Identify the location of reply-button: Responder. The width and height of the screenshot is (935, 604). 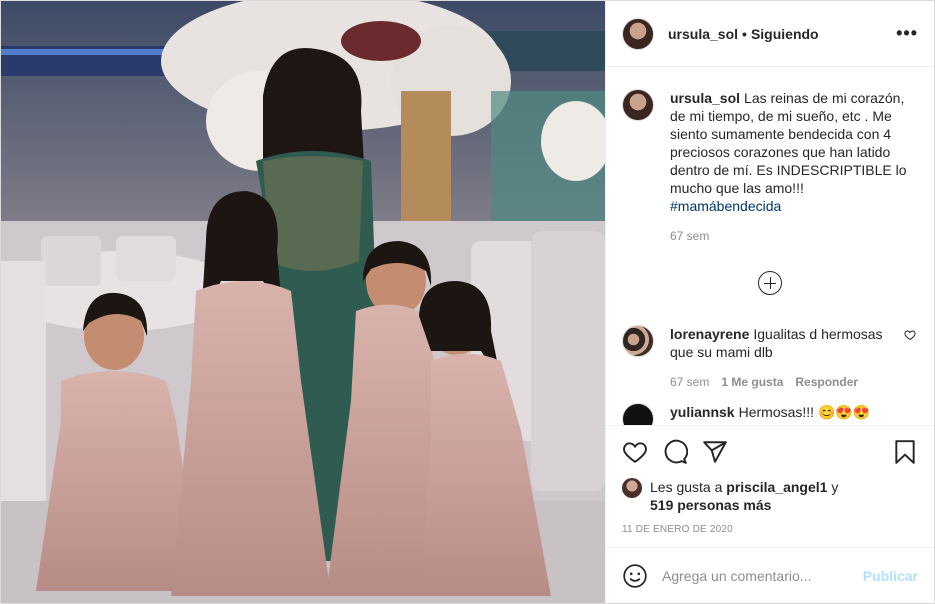
(826, 382).